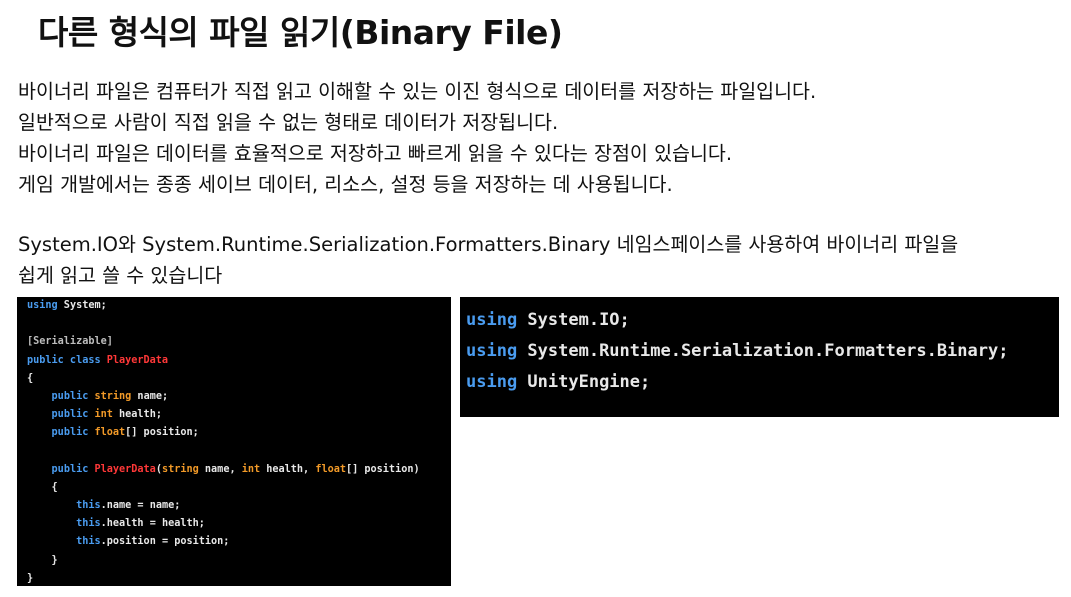 The image size is (1071, 597). What do you see at coordinates (239, 361) in the screenshot?
I see `code-line: public class PlayerData` at bounding box center [239, 361].